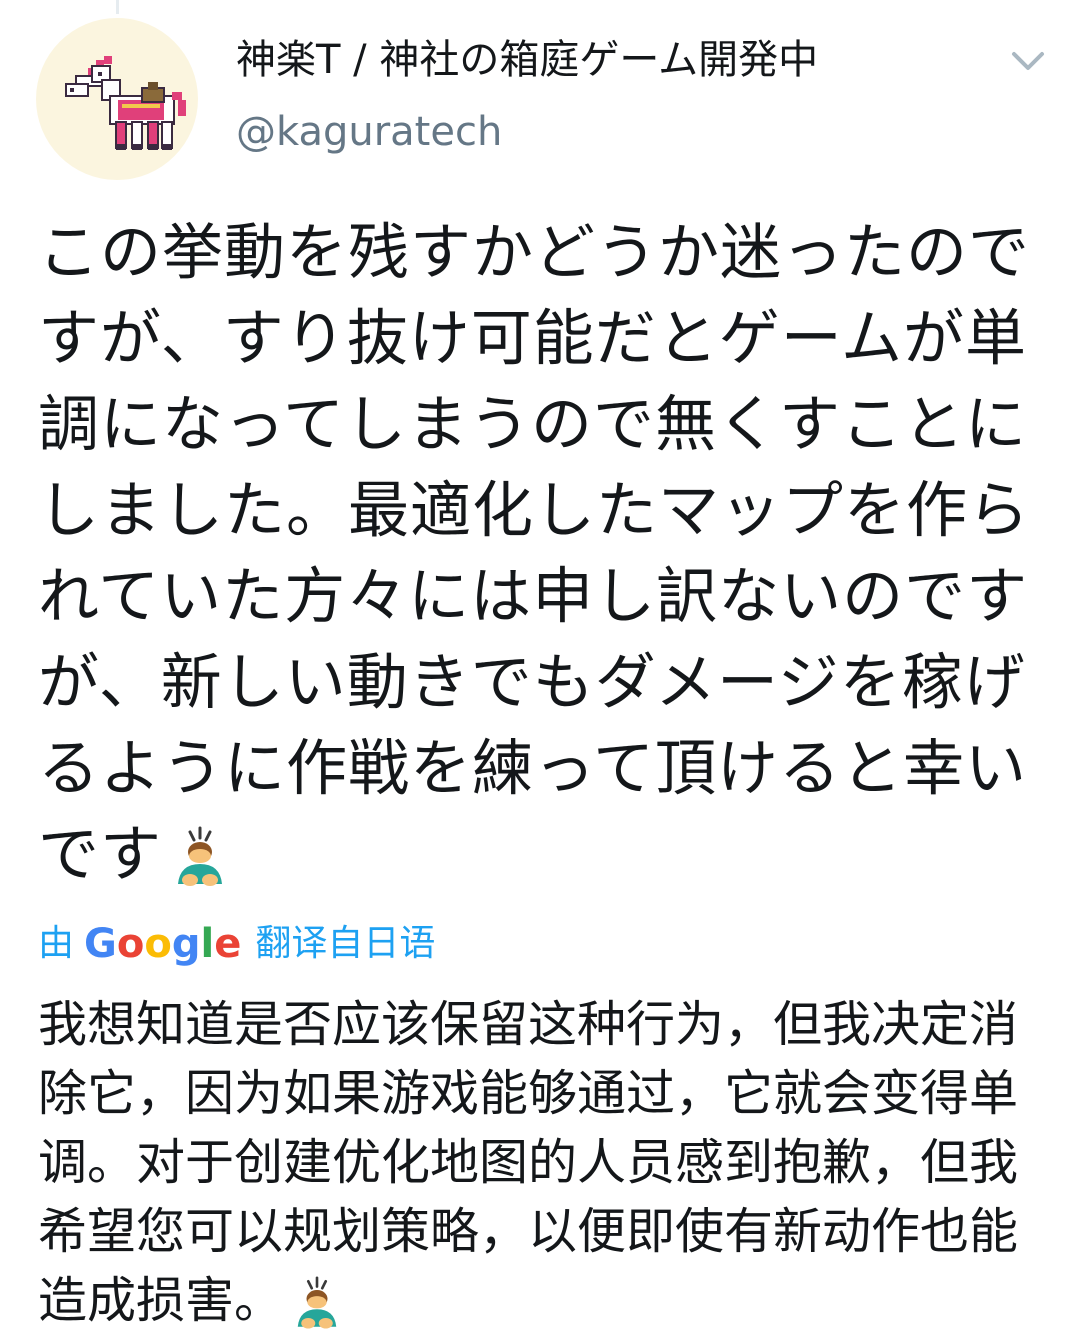 The image size is (1065, 1341). Describe the element at coordinates (117, 7) in the screenshot. I see `thread-connector` at that location.